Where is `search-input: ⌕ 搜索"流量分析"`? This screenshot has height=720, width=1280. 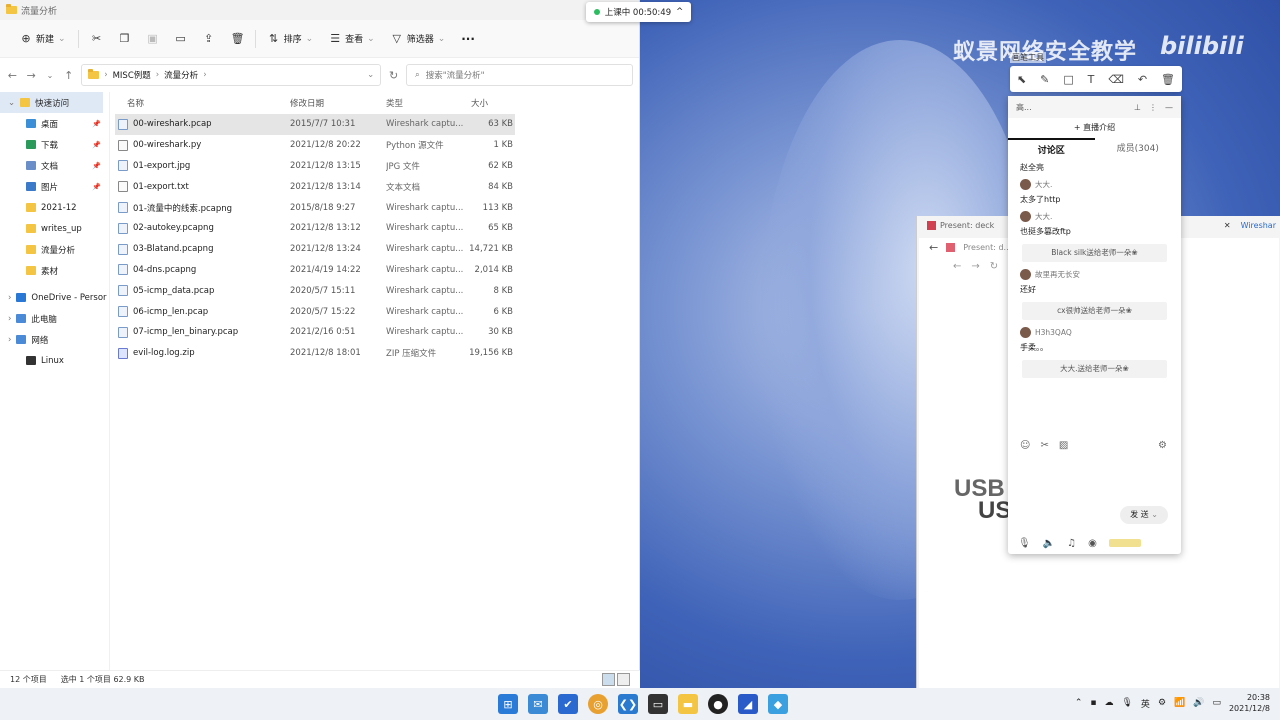
search-input: ⌕ 搜索"流量分析" is located at coordinates (519, 75).